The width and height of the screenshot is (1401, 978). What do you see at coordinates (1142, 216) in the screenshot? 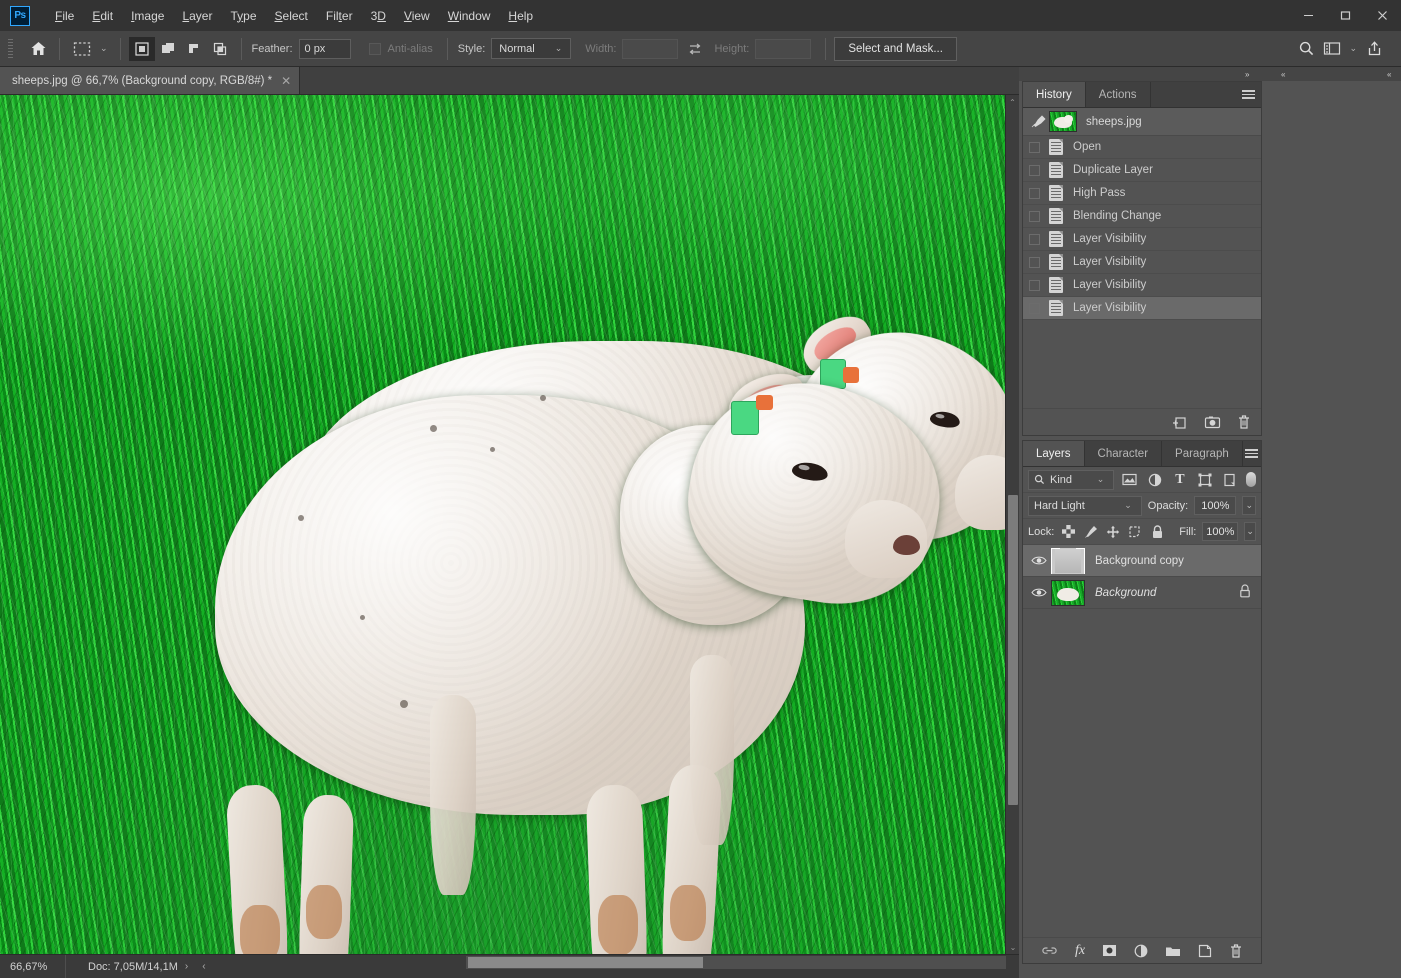
I see `history-item-blending-change: Blending Change` at bounding box center [1142, 216].